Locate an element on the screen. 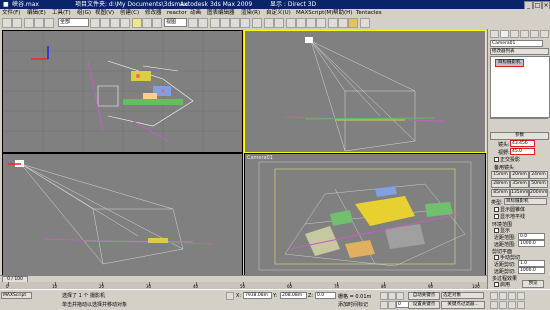 The image size is (550, 310). show-horizon-checkbox is located at coordinates (496, 216).